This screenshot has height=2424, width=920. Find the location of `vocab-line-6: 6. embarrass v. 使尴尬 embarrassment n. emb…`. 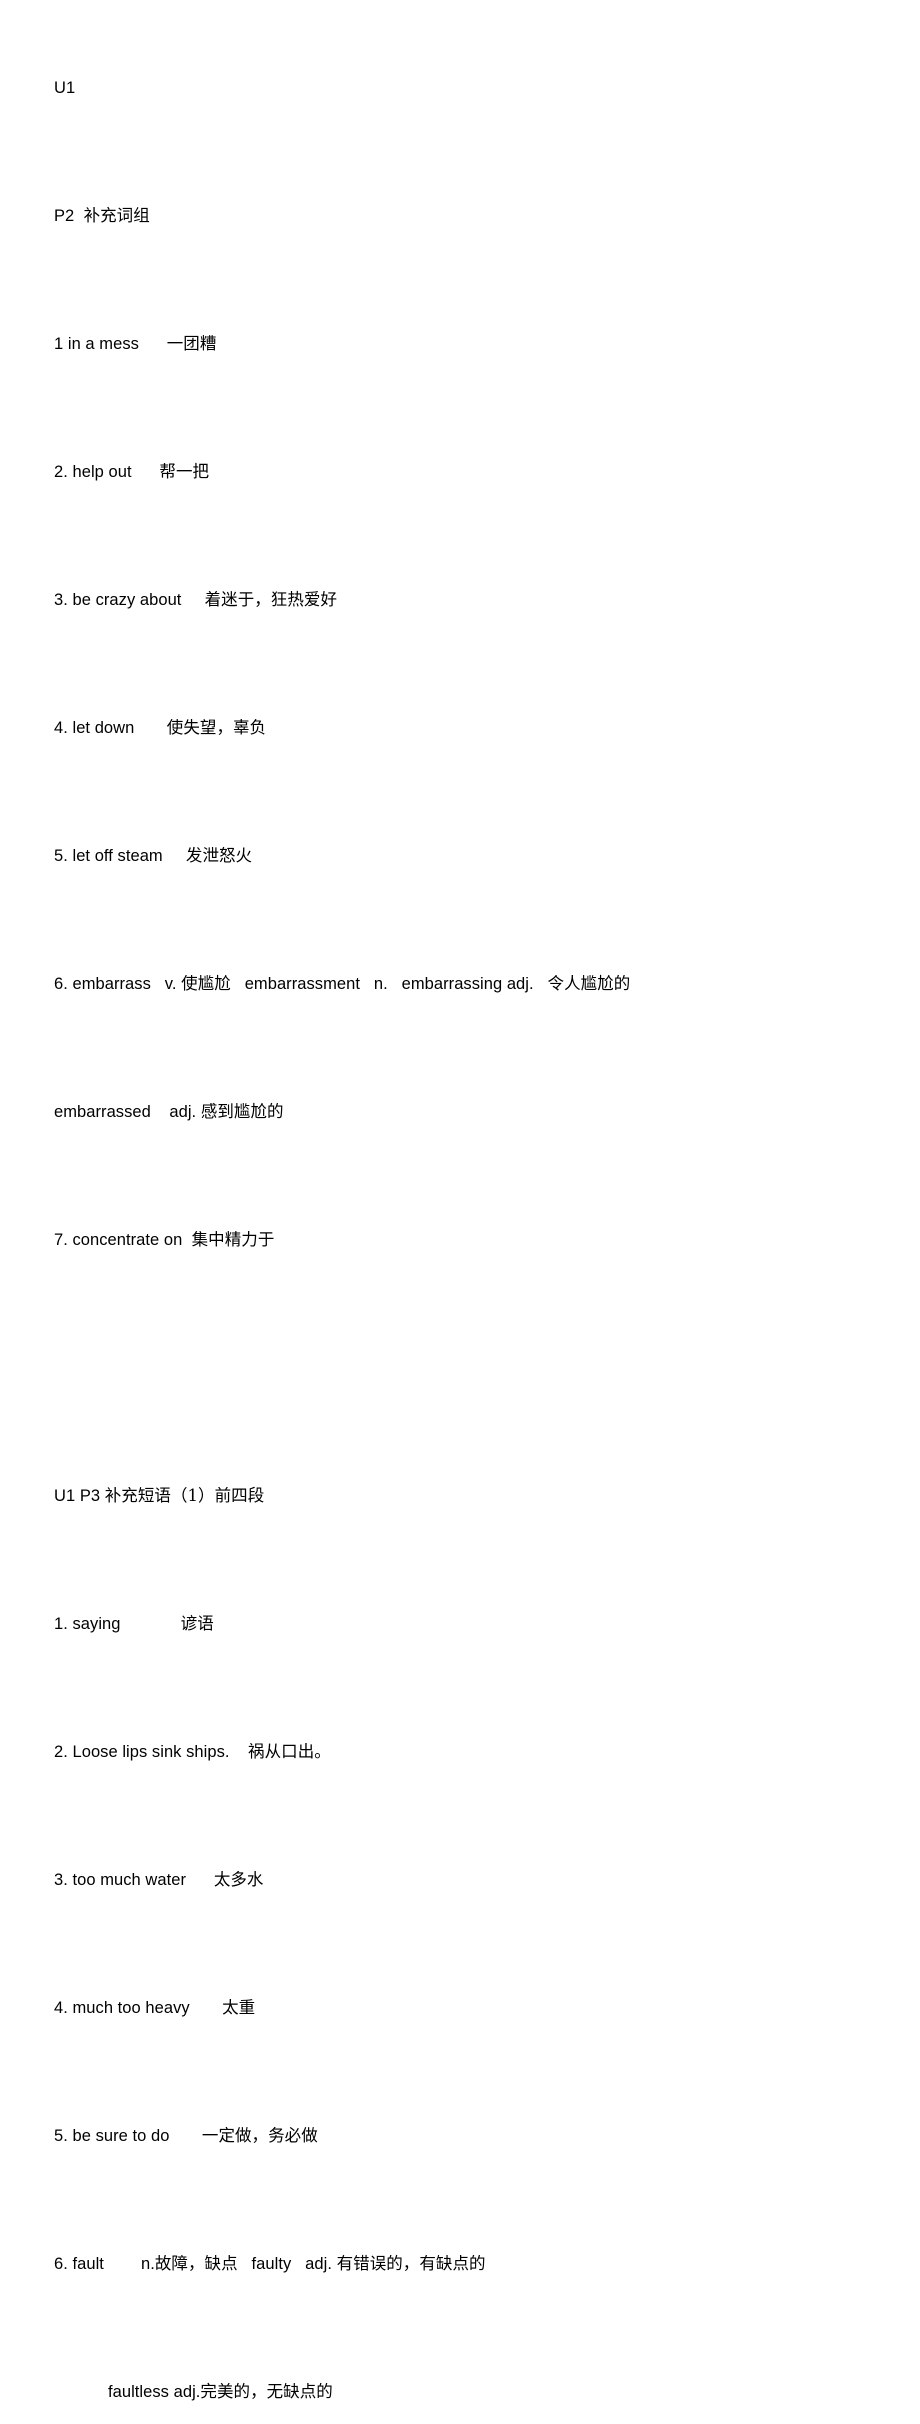

vocab-line-6: 6. embarrass v. 使尴尬 embarrassment n. emb… is located at coordinates (467, 984).